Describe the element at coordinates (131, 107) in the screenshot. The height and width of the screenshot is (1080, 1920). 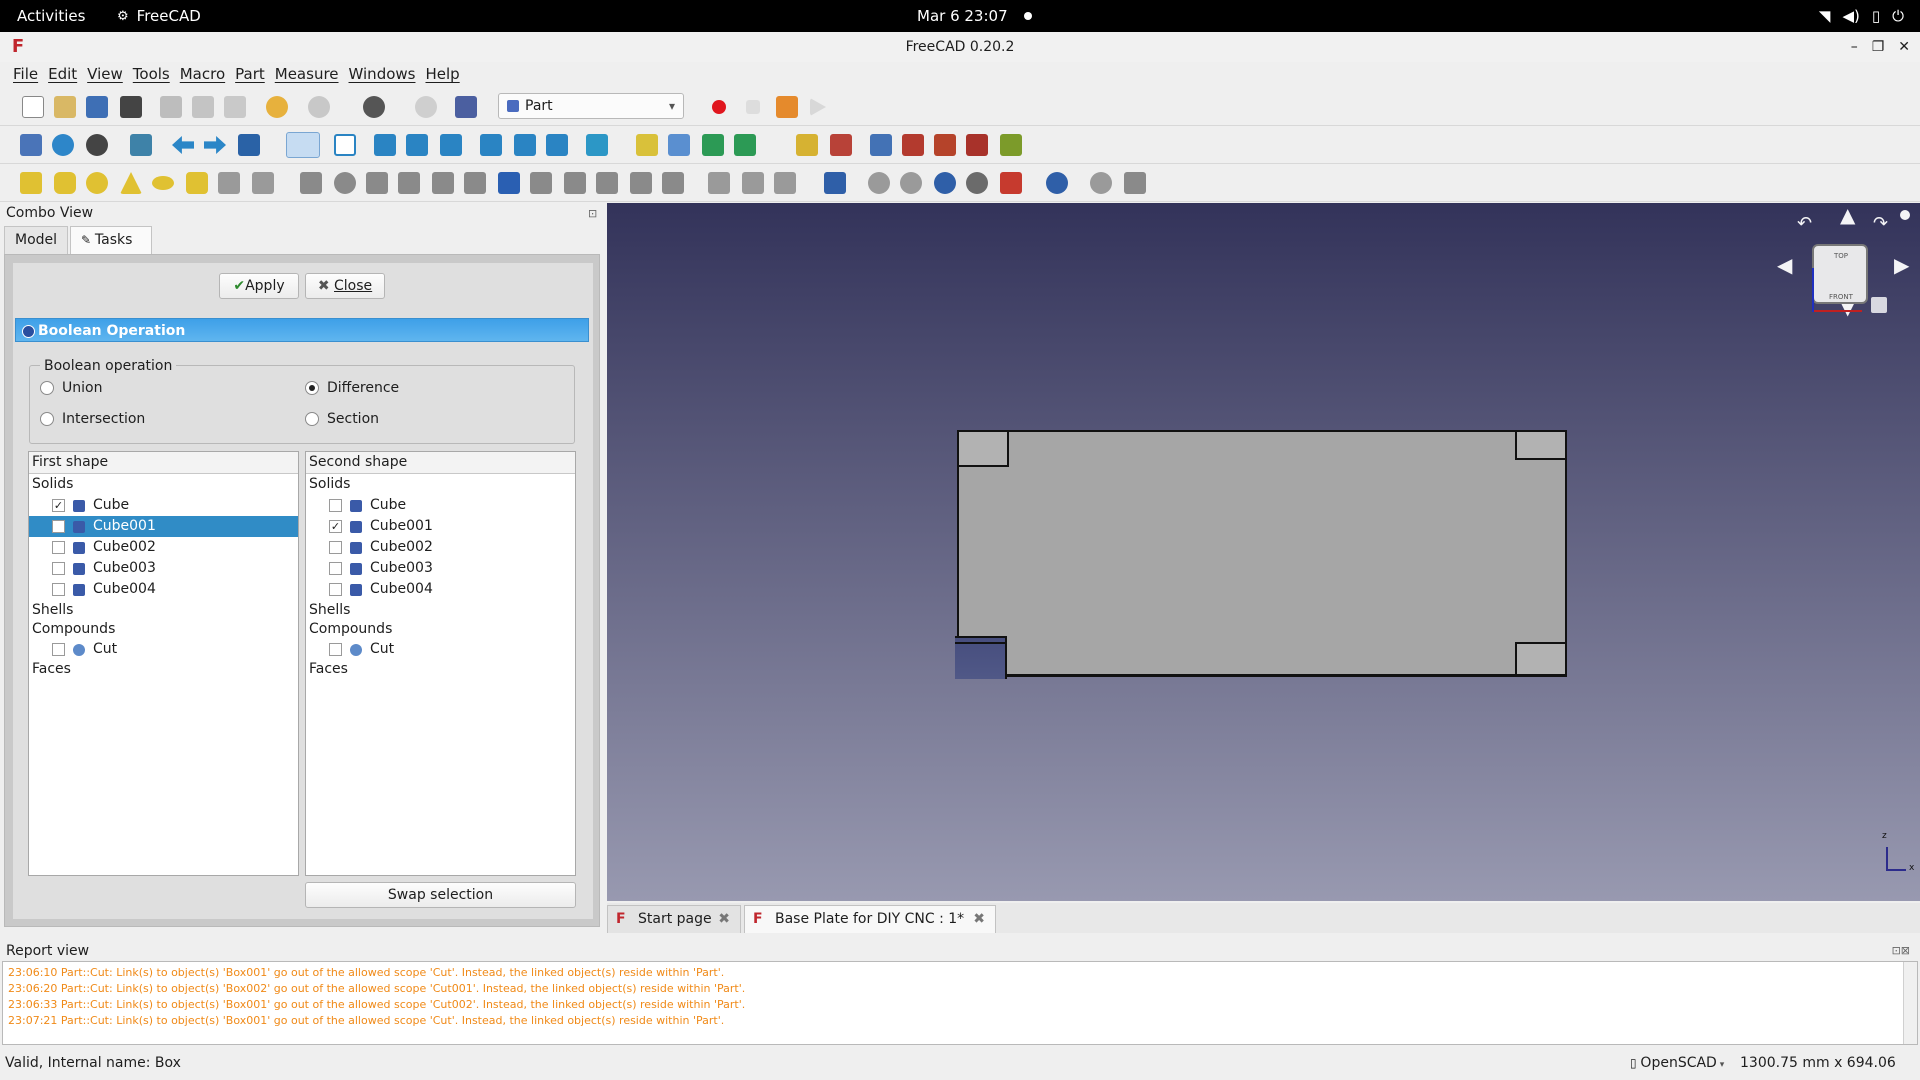
I see `print-icon` at that location.